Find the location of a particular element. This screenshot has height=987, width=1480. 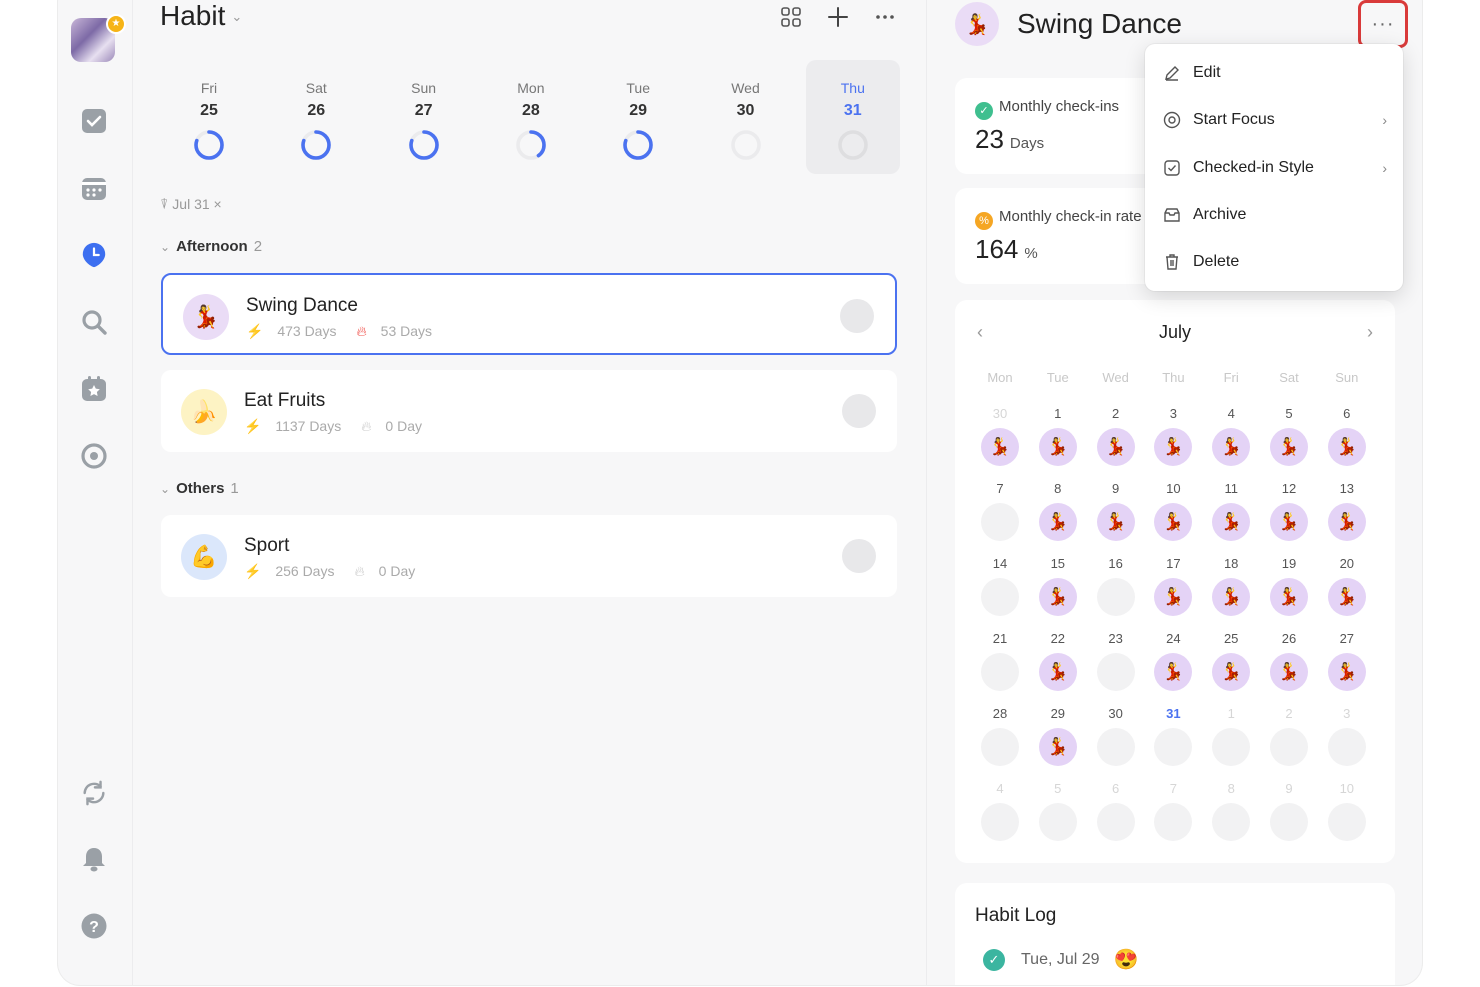

calendar-day: 9 is located at coordinates (1289, 816).